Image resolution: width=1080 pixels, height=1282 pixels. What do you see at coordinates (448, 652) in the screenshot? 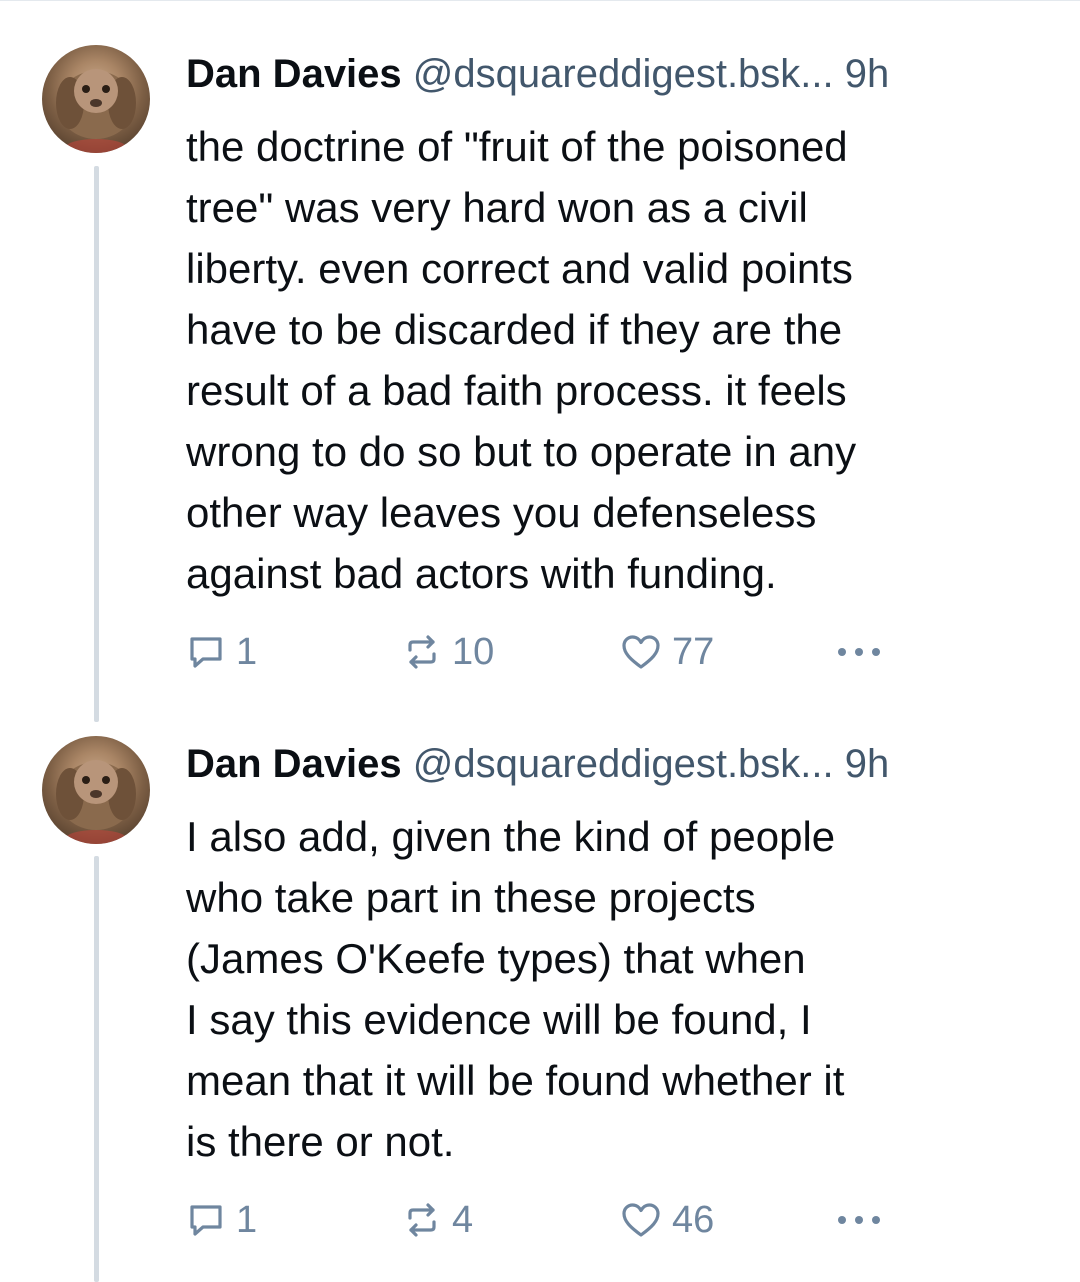
I see `repost-button: 10` at bounding box center [448, 652].